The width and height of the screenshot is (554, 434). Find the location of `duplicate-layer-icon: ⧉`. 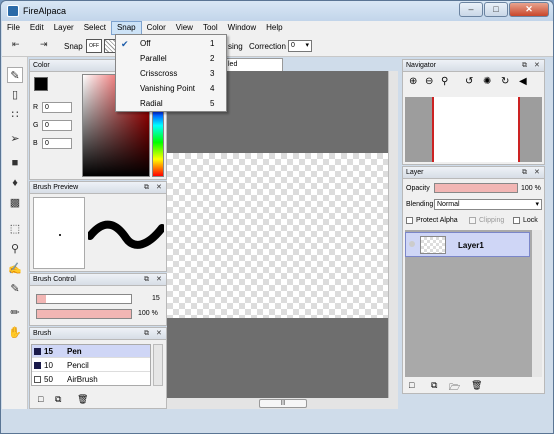

duplicate-layer-icon: ⧉ is located at coordinates (434, 385).